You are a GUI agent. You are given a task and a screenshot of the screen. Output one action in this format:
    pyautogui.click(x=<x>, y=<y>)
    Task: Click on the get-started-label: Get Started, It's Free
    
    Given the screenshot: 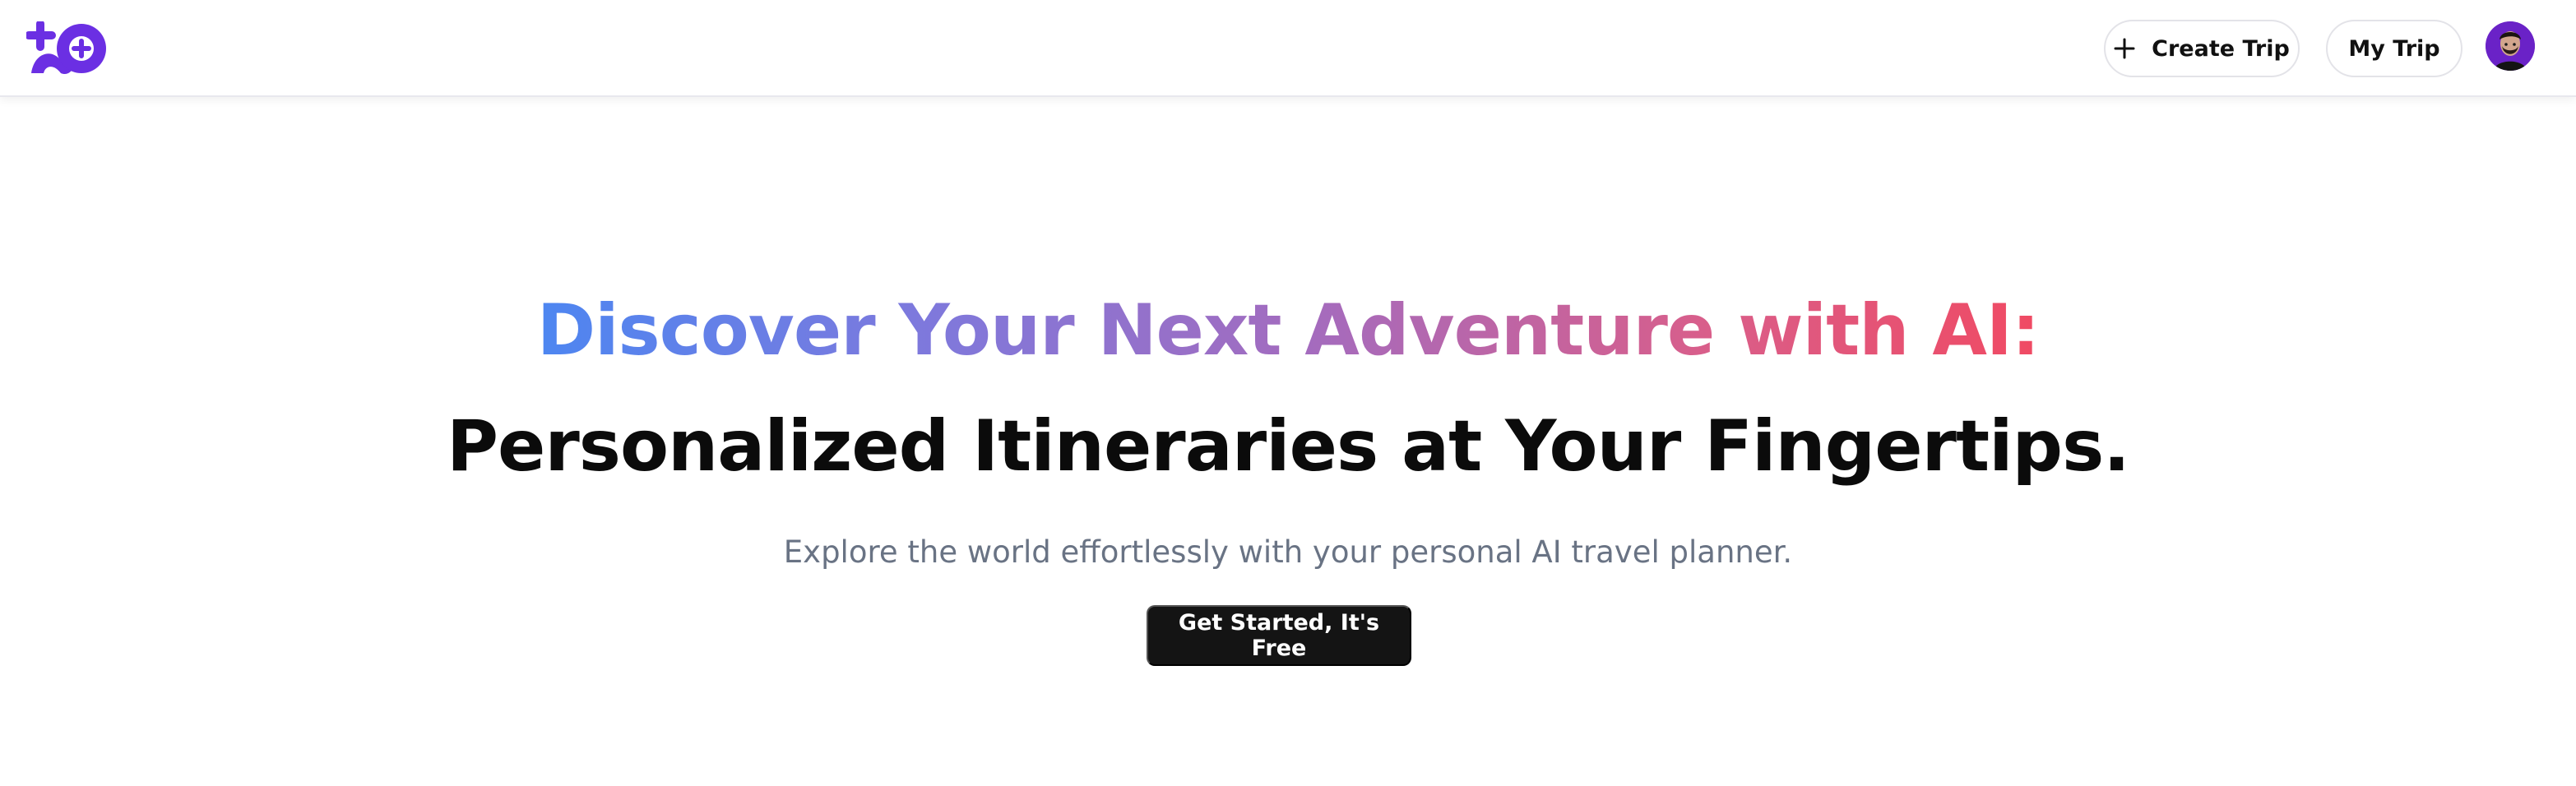 What is the action you would take?
    pyautogui.click(x=1279, y=636)
    